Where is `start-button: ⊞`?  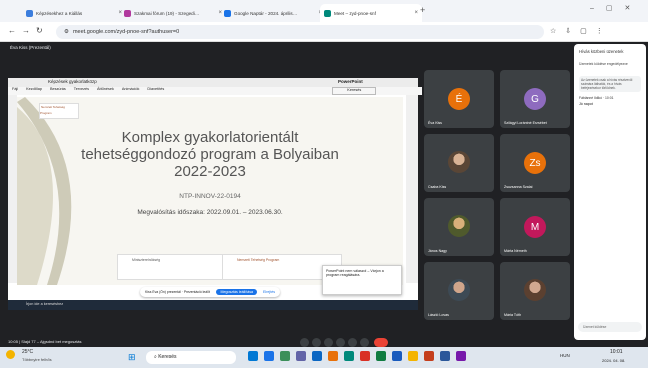
start-button: ⊞ is located at coordinates (132, 357).